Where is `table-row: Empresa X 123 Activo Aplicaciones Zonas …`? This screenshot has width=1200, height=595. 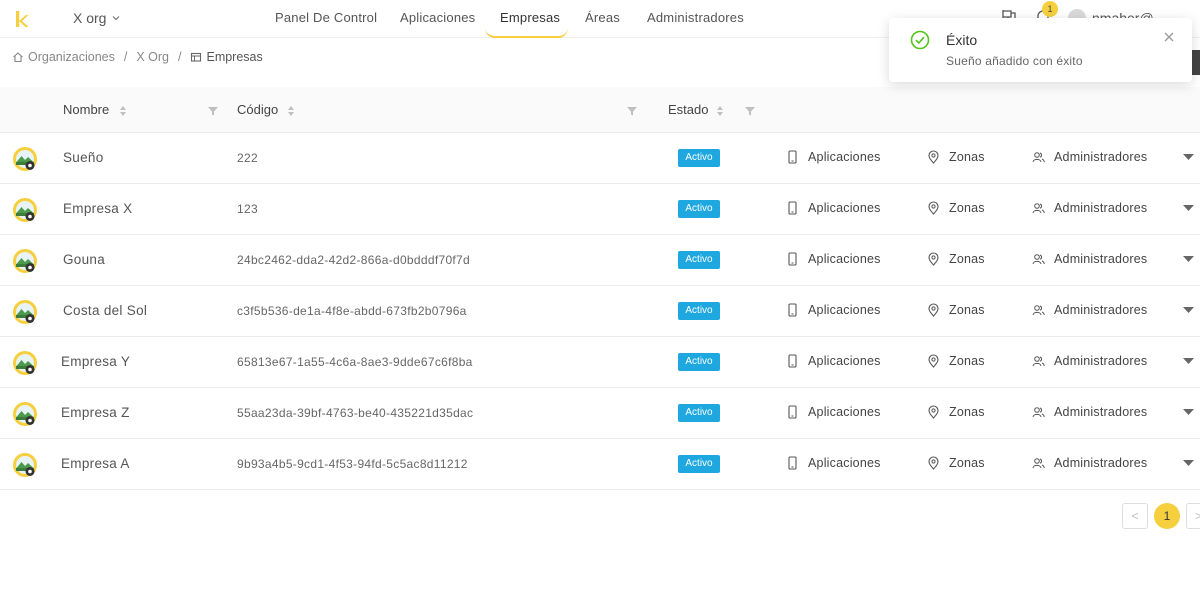 table-row: Empresa X 123 Activo Aplicaciones Zonas … is located at coordinates (600, 209).